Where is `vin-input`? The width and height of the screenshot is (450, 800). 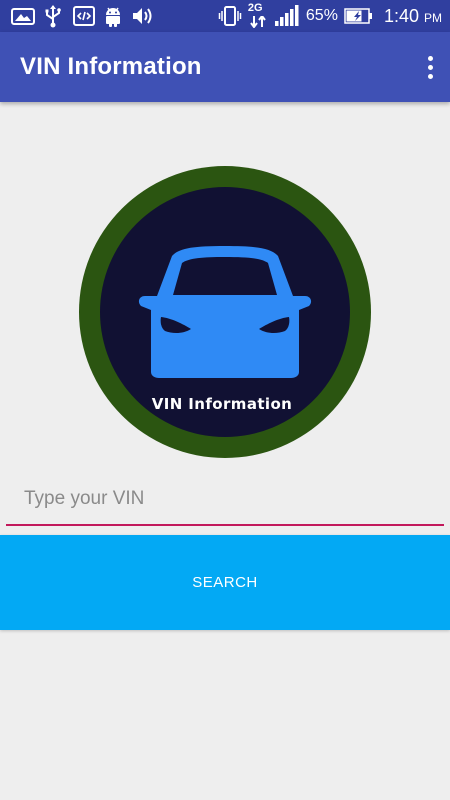 vin-input is located at coordinates (225, 500).